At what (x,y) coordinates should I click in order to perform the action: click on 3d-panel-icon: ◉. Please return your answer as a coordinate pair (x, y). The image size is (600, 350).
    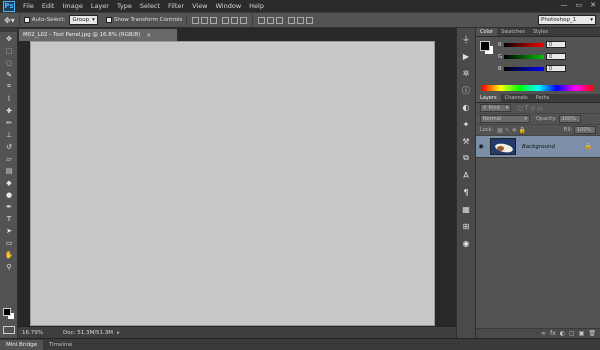
    Looking at the image, I should click on (466, 243).